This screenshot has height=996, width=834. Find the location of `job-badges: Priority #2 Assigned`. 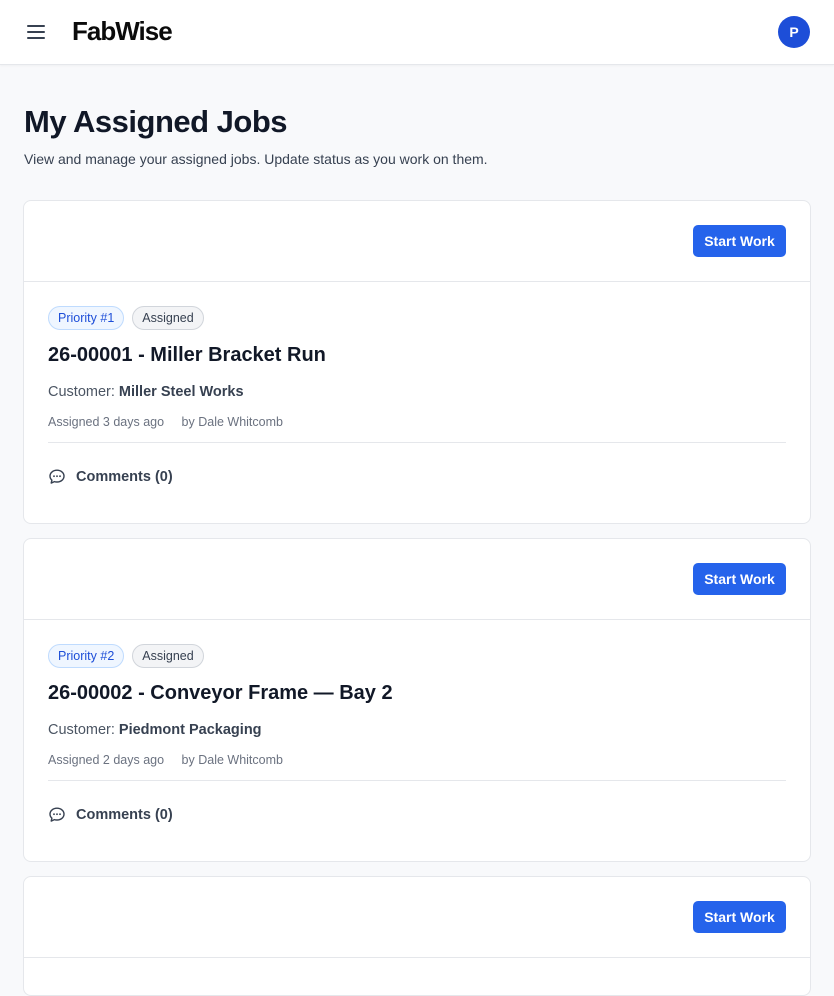

job-badges: Priority #2 Assigned is located at coordinates (417, 656).